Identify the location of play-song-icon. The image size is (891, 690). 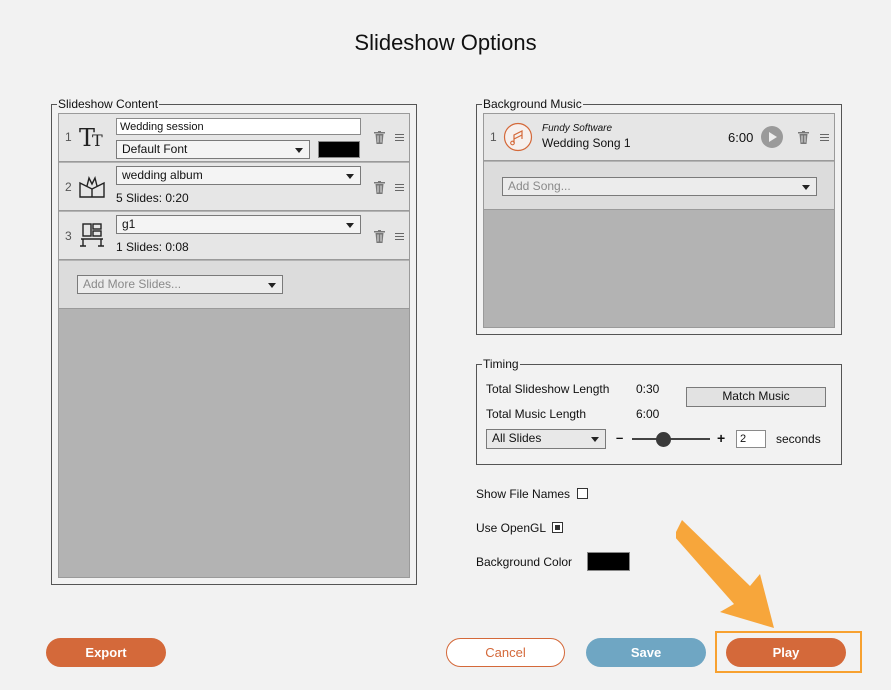
(772, 137).